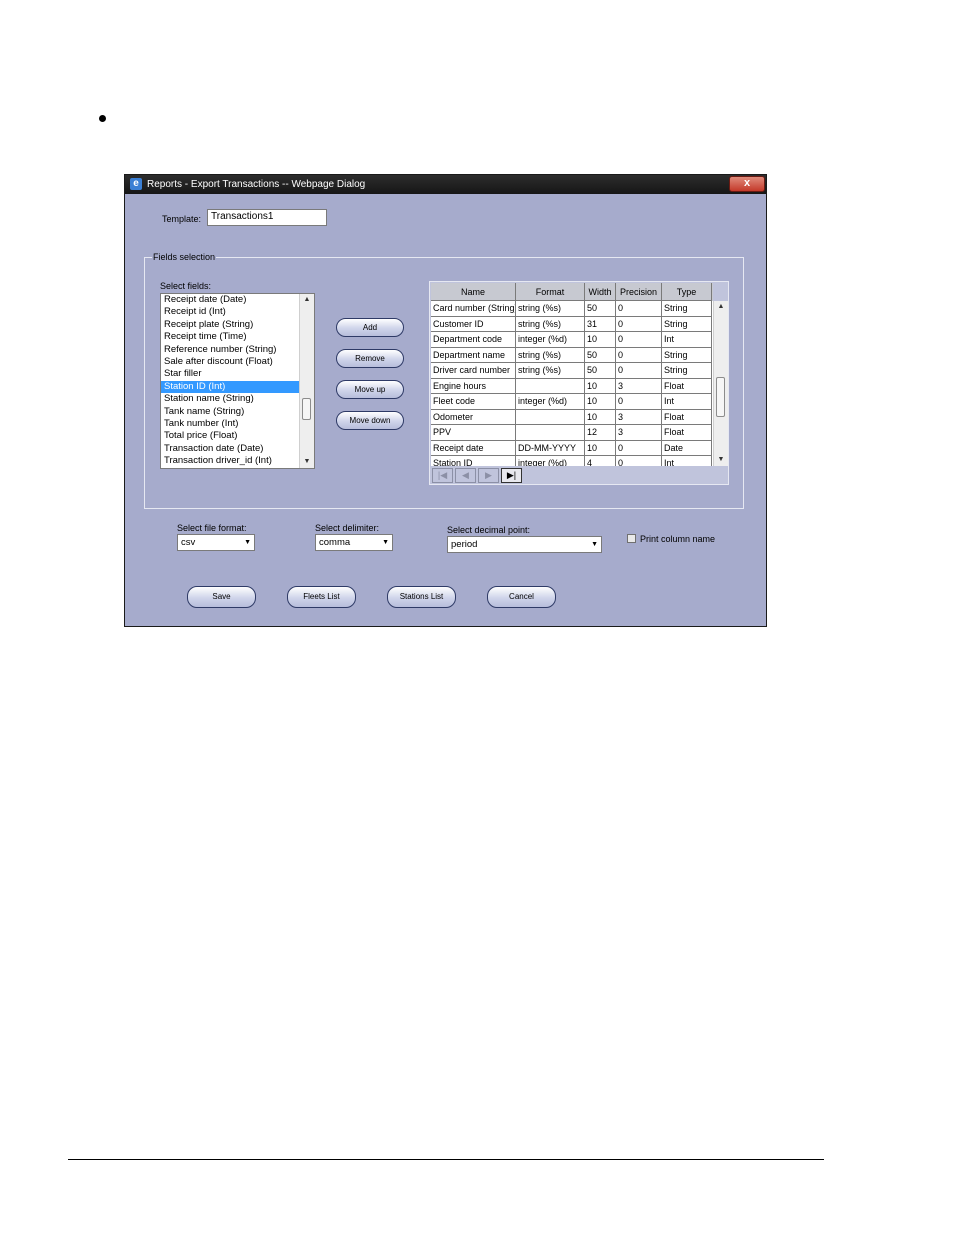 The image size is (954, 1235). What do you see at coordinates (465, 475) in the screenshot?
I see `prev-page-icon: ◀` at bounding box center [465, 475].